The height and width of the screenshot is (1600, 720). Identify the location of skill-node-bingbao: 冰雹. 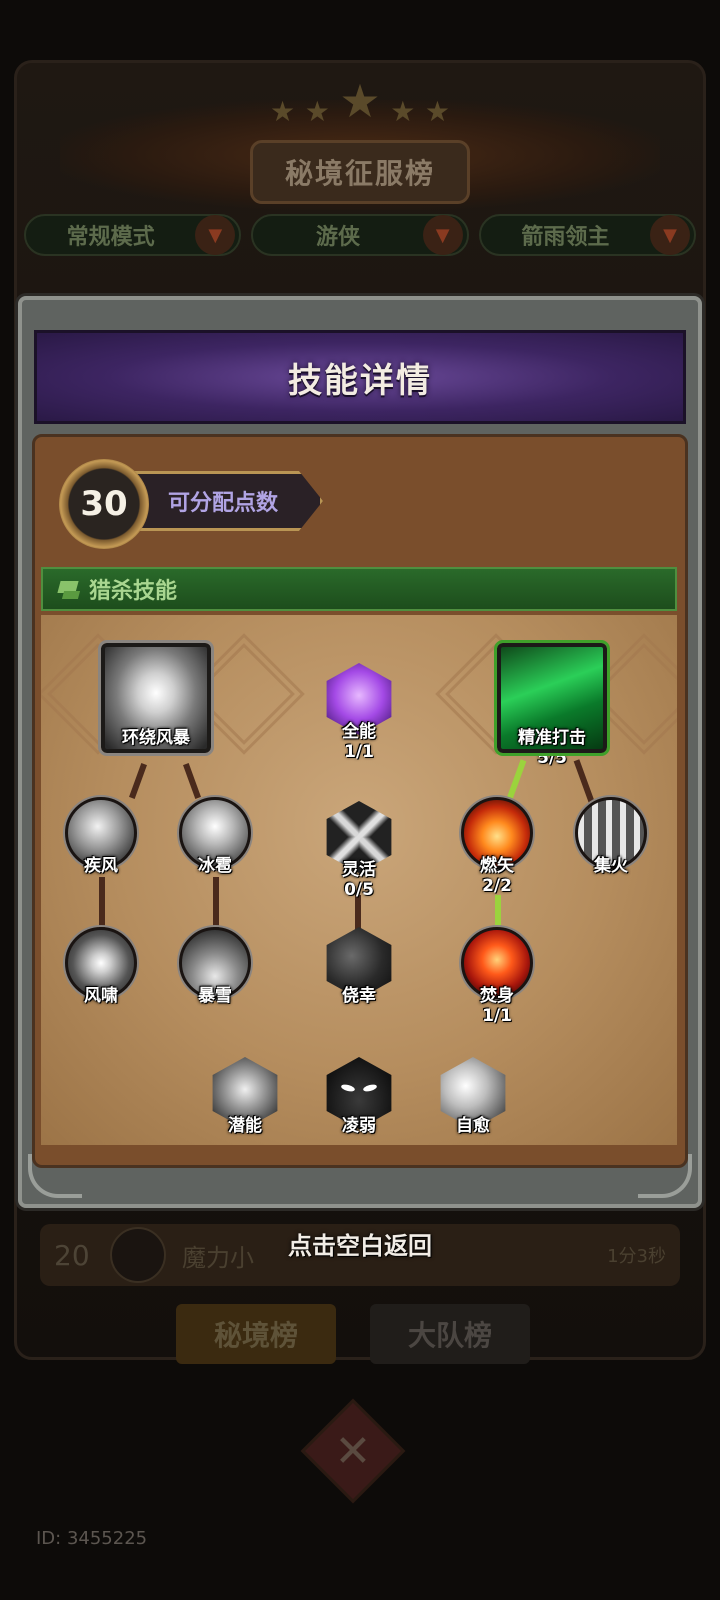
(215, 836).